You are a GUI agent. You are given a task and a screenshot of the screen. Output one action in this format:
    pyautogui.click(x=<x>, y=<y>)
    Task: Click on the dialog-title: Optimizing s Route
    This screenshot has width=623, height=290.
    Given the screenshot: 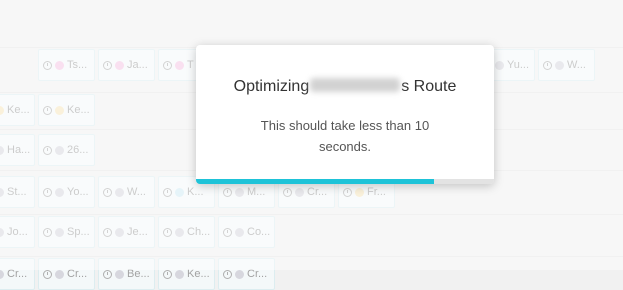 What is the action you would take?
    pyautogui.click(x=345, y=87)
    